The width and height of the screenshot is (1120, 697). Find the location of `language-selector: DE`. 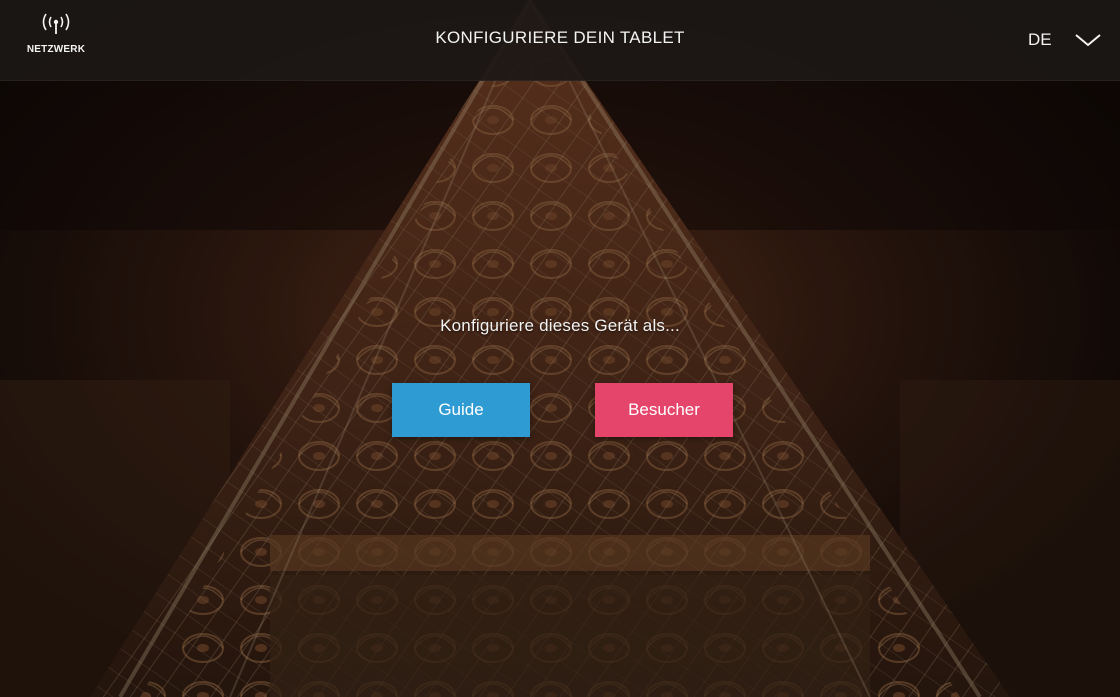

language-selector: DE is located at coordinates (1061, 40).